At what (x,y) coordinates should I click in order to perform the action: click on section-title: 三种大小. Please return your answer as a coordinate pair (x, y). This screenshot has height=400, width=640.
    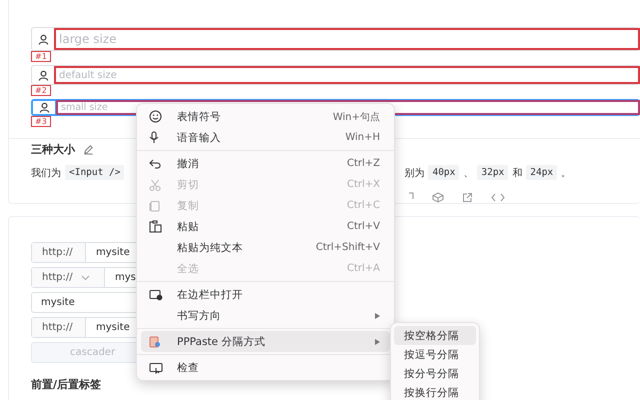
    Looking at the image, I should click on (53, 149).